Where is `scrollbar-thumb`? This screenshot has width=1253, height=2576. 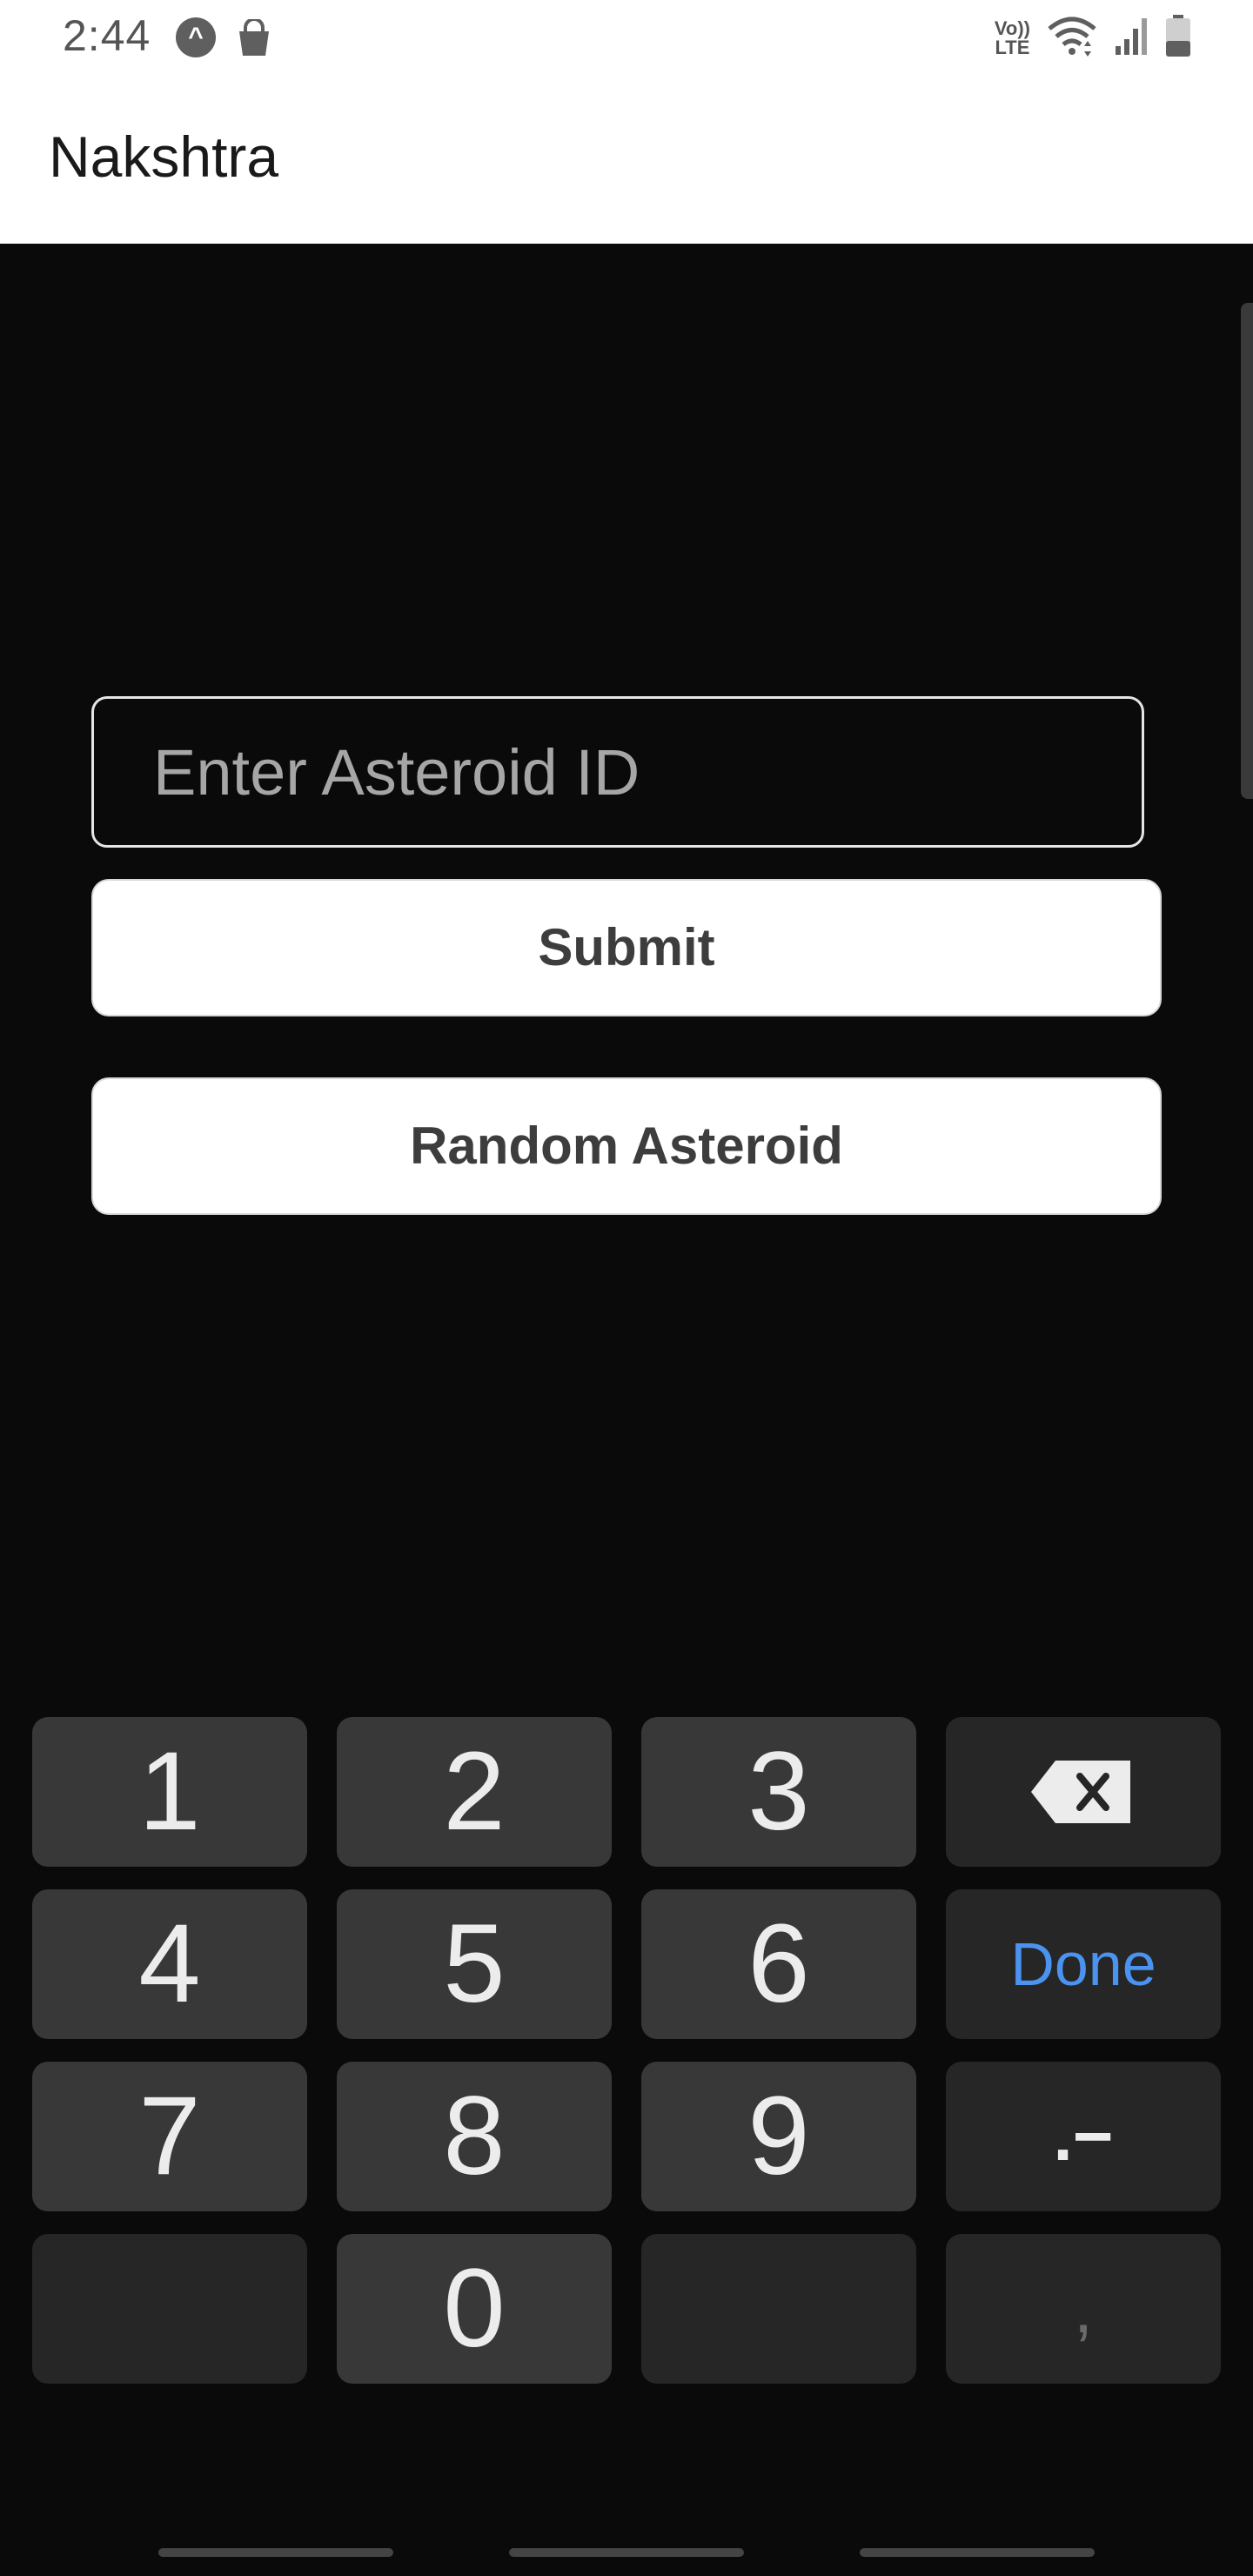
scrollbar-thumb is located at coordinates (1247, 551).